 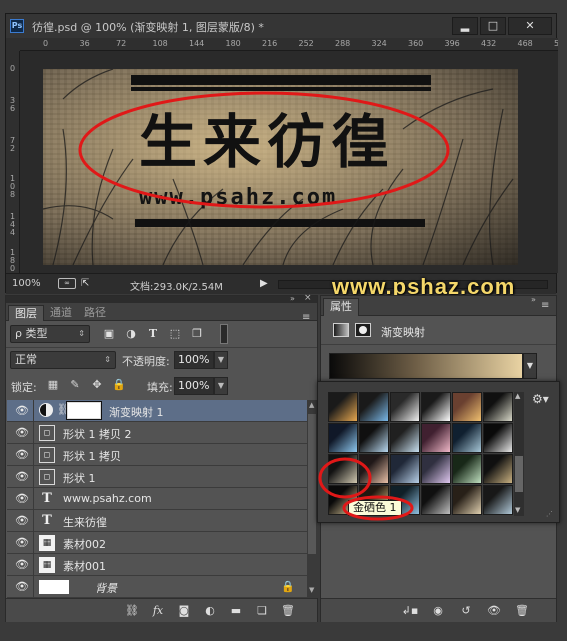 What do you see at coordinates (75, 385) in the screenshot?
I see `lock-image-pixels-icon: ✎` at bounding box center [75, 385].